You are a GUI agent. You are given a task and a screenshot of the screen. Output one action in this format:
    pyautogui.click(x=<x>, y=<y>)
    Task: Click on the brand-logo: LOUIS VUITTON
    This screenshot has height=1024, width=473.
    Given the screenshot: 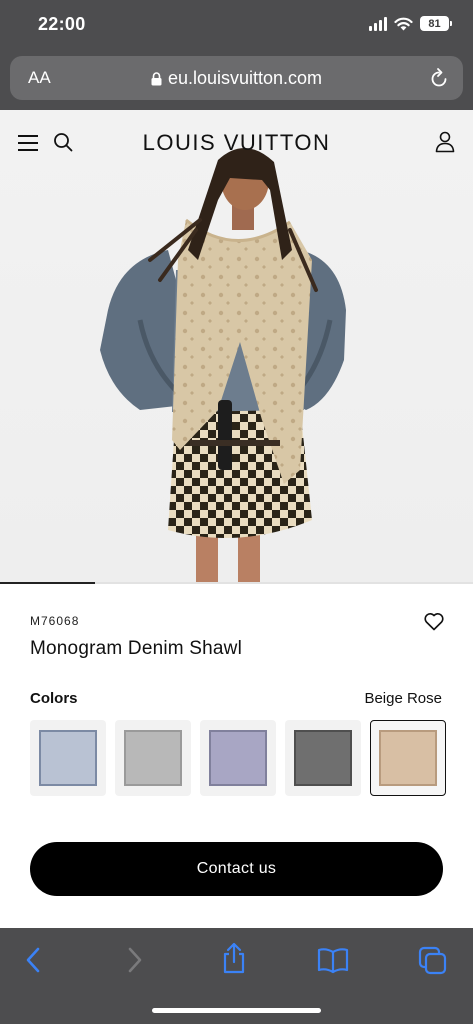 What is the action you would take?
    pyautogui.click(x=236, y=143)
    